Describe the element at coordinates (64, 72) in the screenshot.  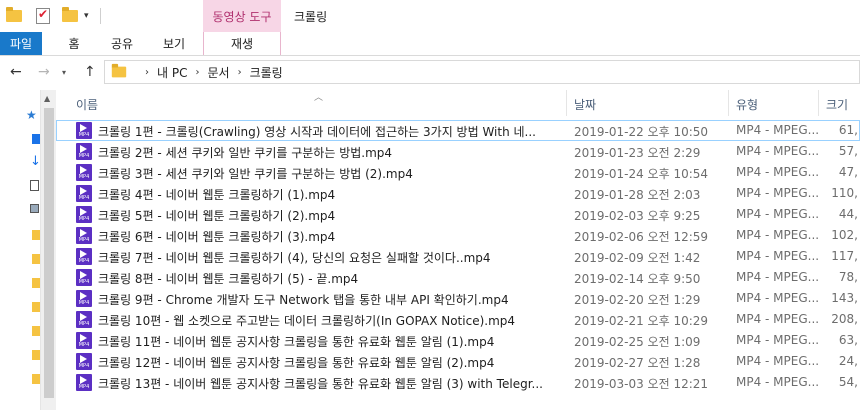
I see `recent-locations-chevron-icon: ▾` at that location.